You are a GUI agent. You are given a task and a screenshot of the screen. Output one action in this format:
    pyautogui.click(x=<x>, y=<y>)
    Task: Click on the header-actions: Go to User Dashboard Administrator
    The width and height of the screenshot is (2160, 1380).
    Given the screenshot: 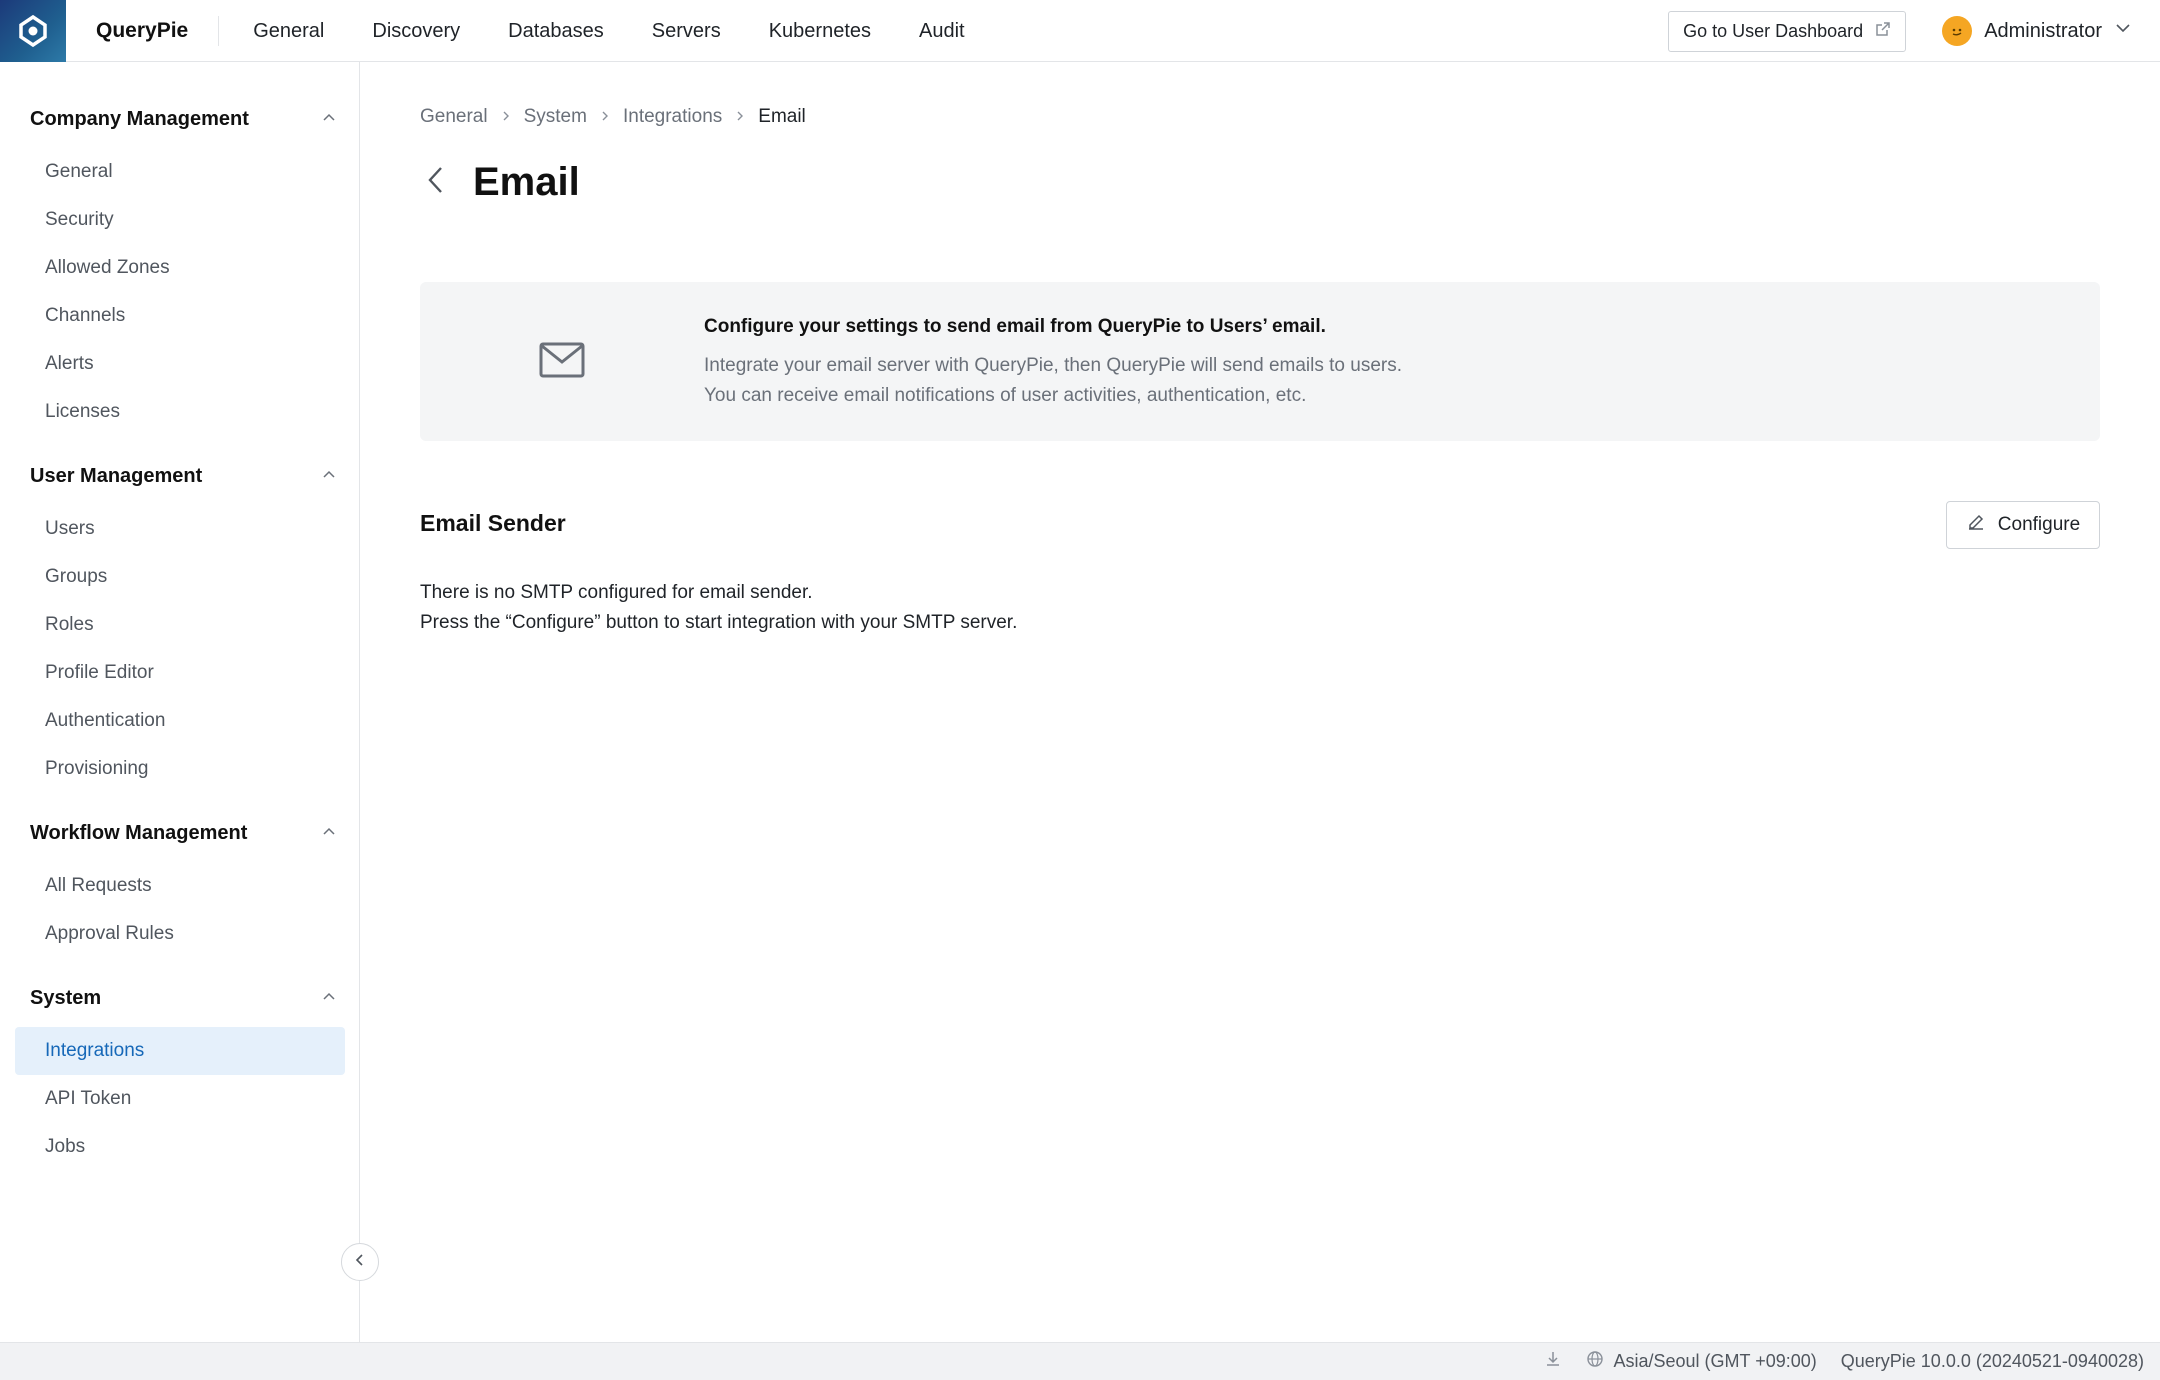 What is the action you would take?
    pyautogui.click(x=1914, y=31)
    